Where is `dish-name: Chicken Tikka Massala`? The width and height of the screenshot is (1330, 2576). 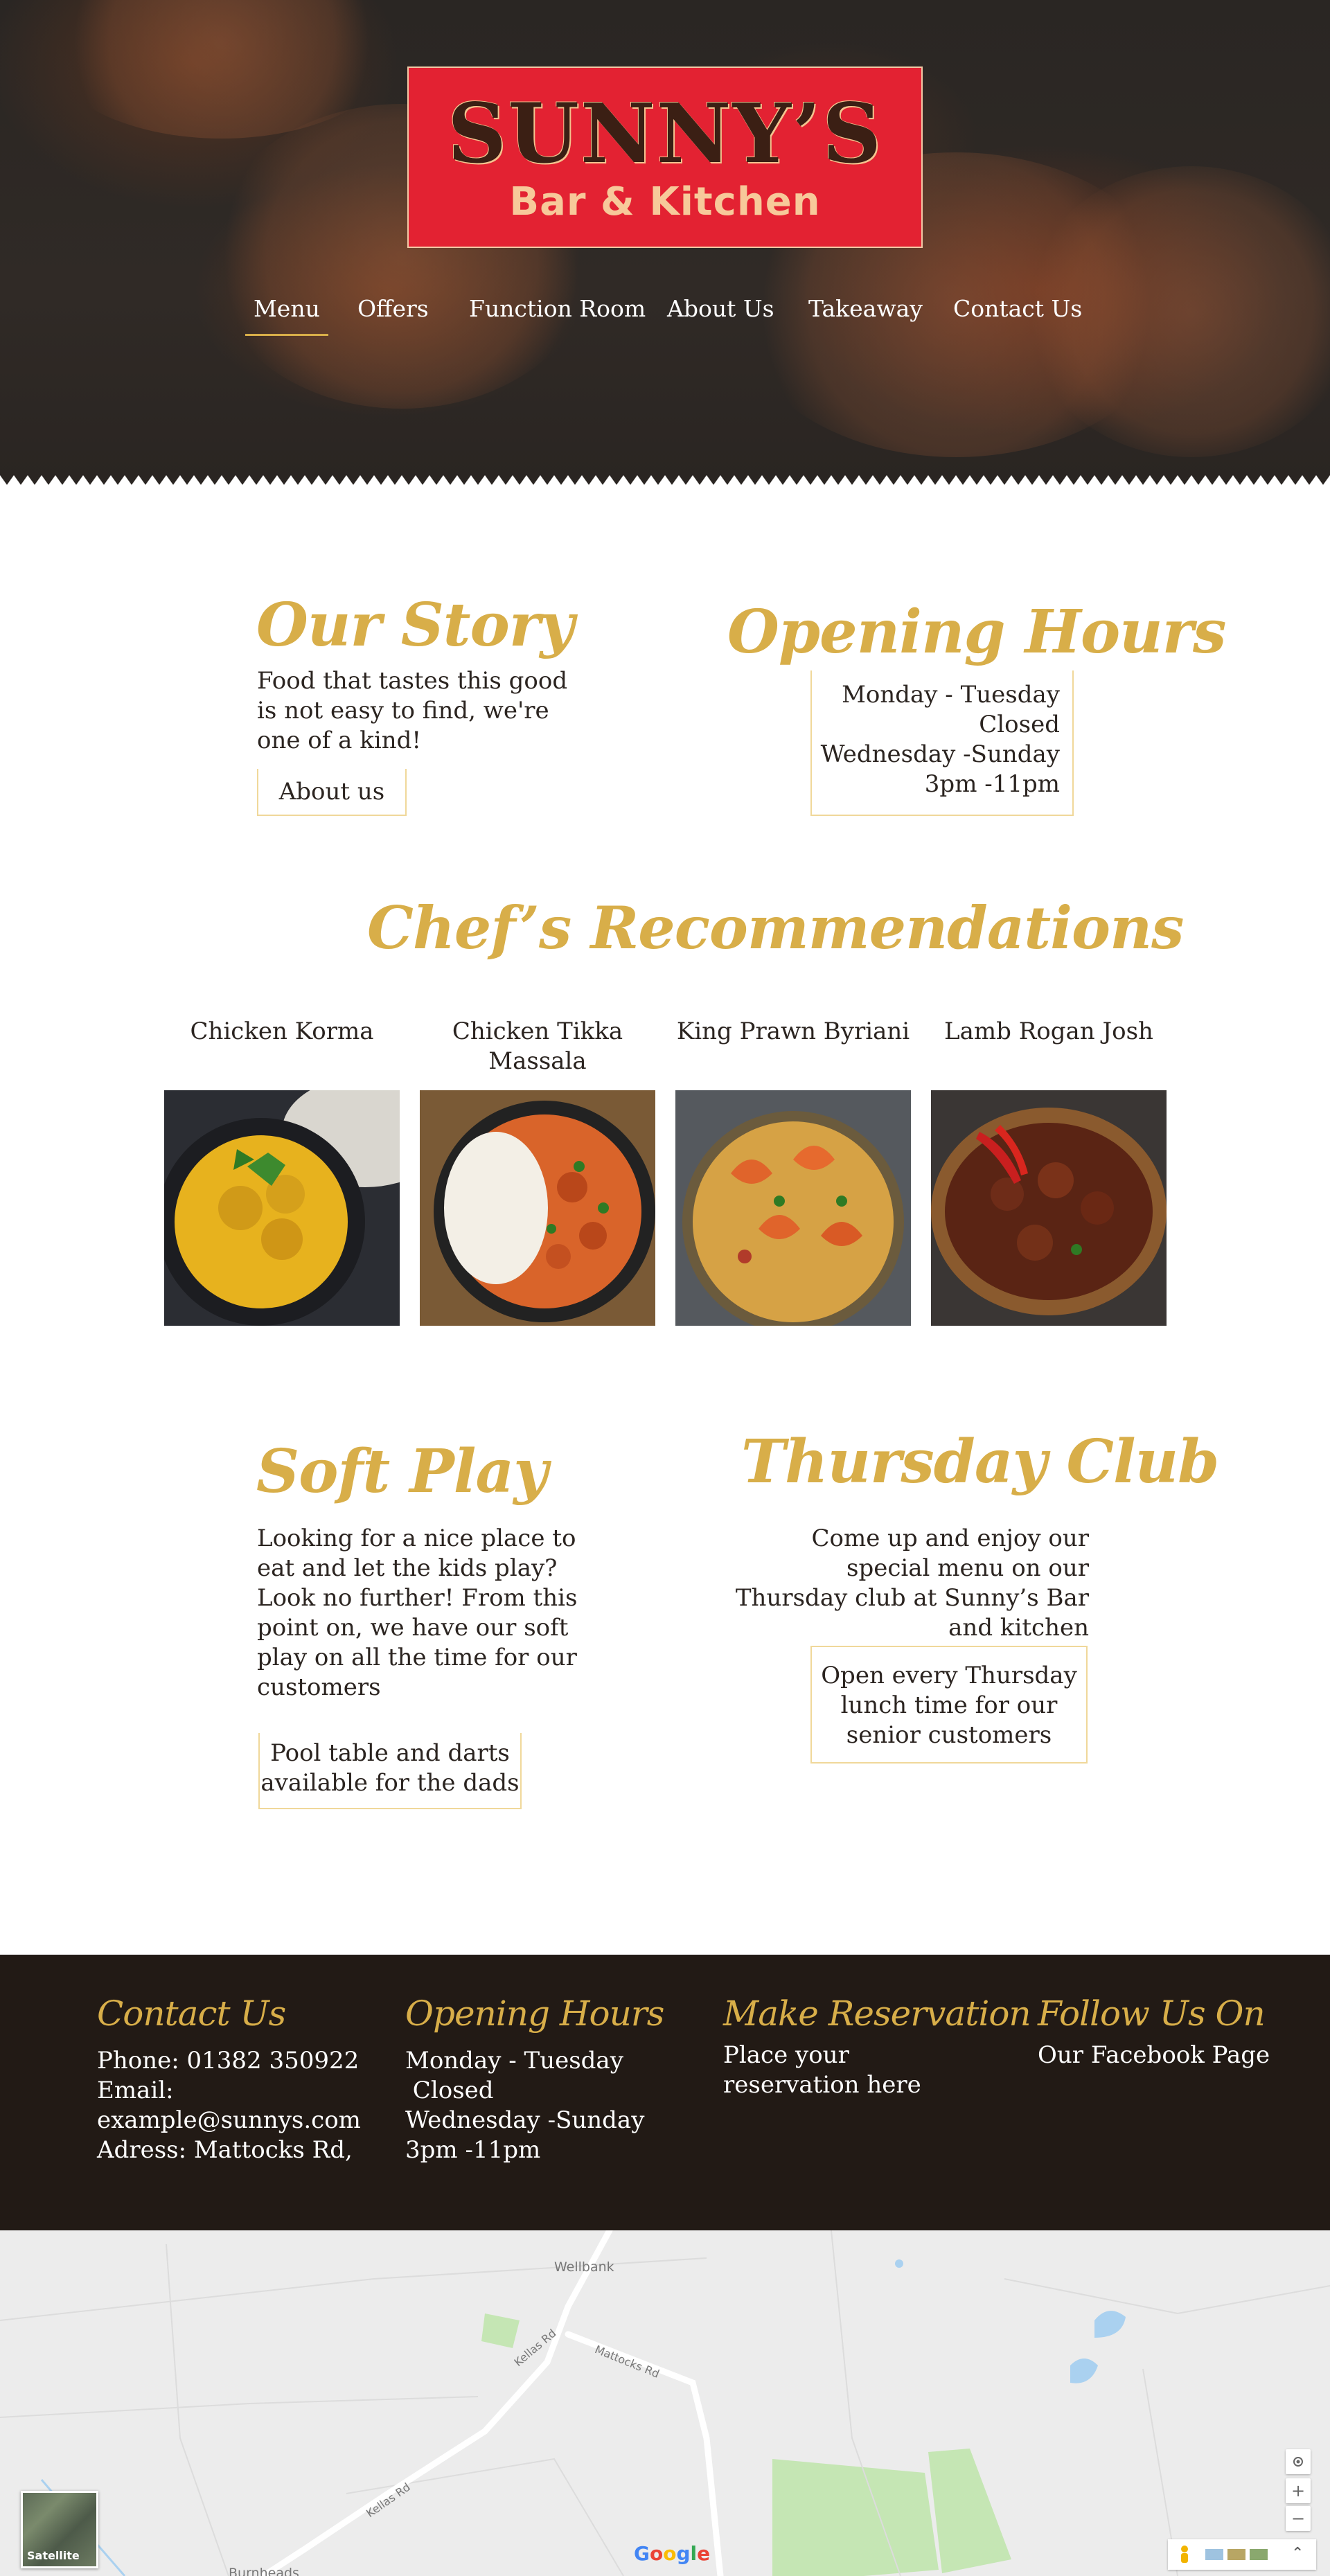
dish-name: Chicken Tikka Massala is located at coordinates (537, 1046).